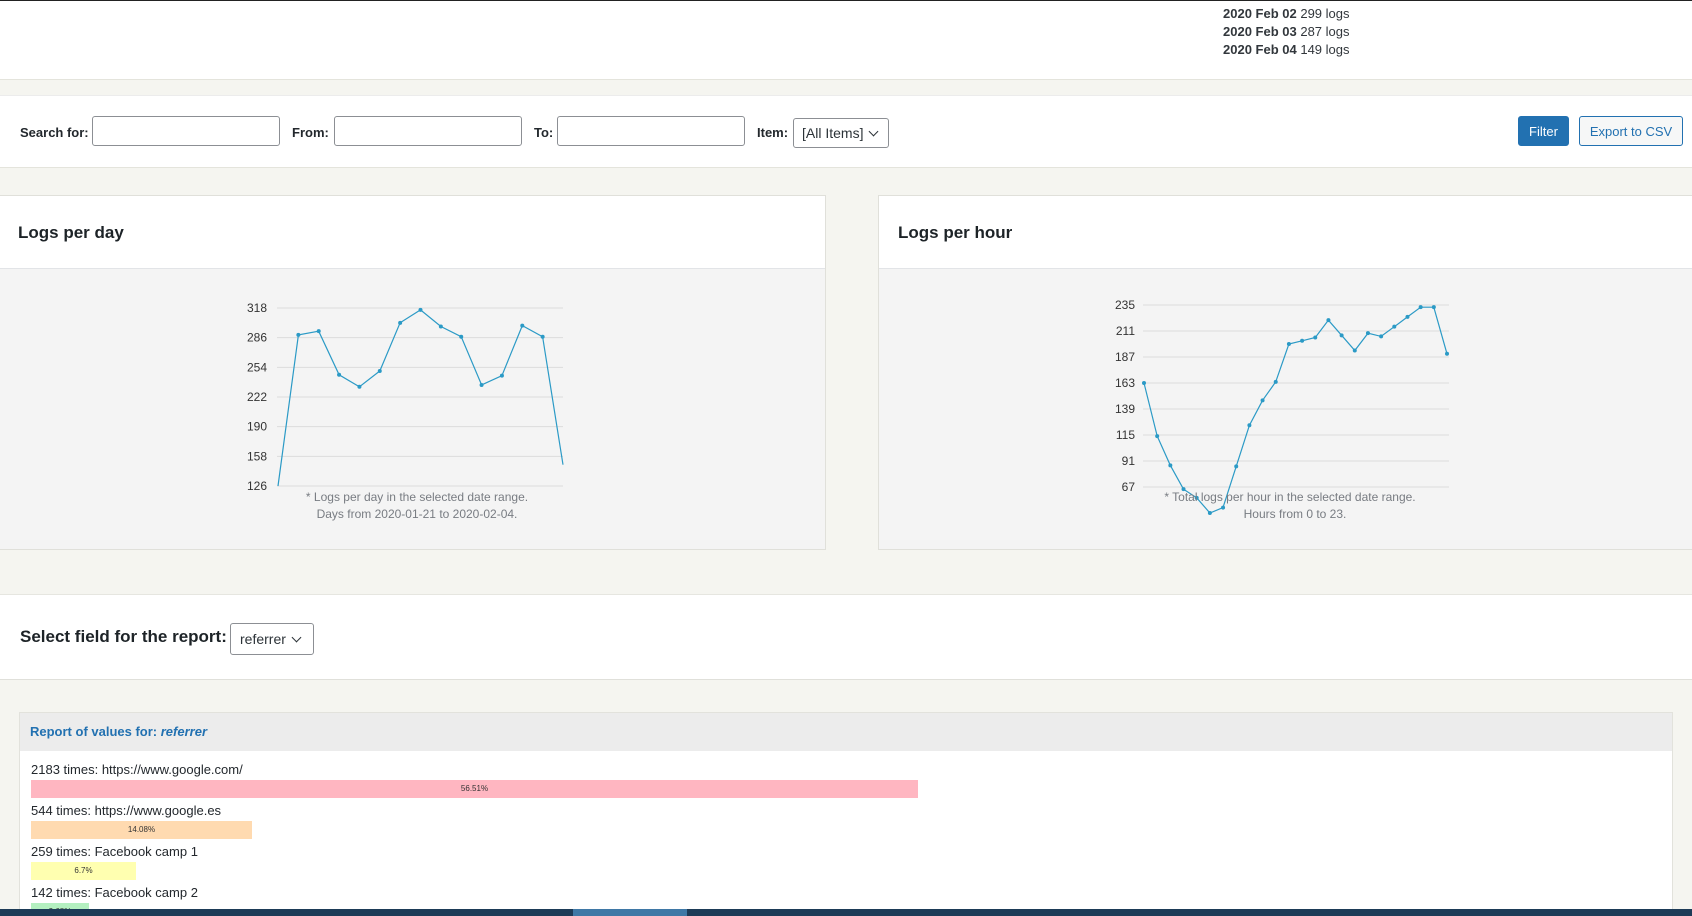 The width and height of the screenshot is (1692, 916). I want to click on y-tick-label: 222, so click(257, 397).